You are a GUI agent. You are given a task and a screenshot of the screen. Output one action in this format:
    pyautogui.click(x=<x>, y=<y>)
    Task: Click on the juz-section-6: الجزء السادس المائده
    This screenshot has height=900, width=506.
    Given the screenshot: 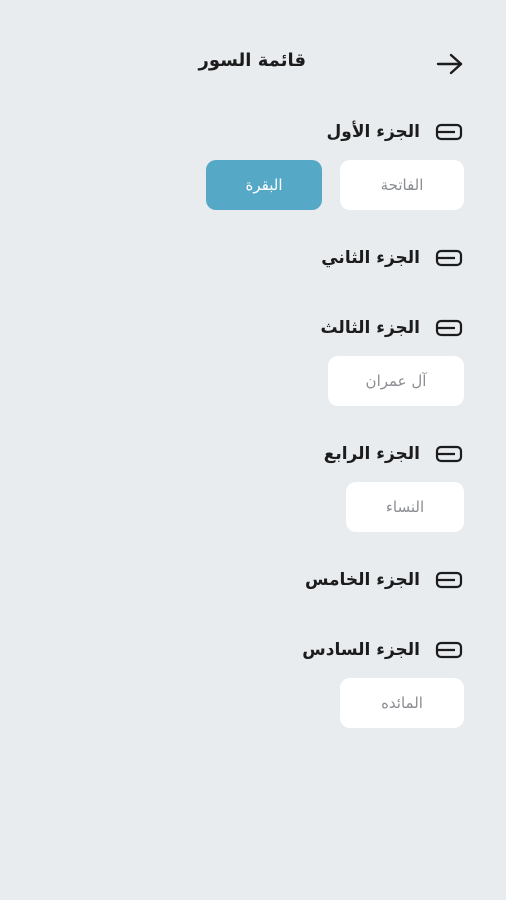 What is the action you would take?
    pyautogui.click(x=232, y=689)
    